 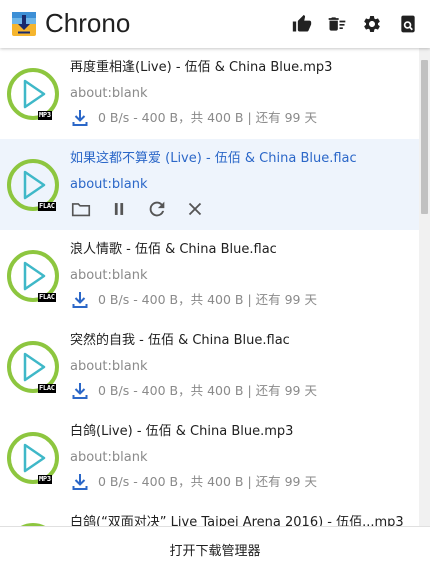 I want to click on chrono-logo-icon, so click(x=24, y=24).